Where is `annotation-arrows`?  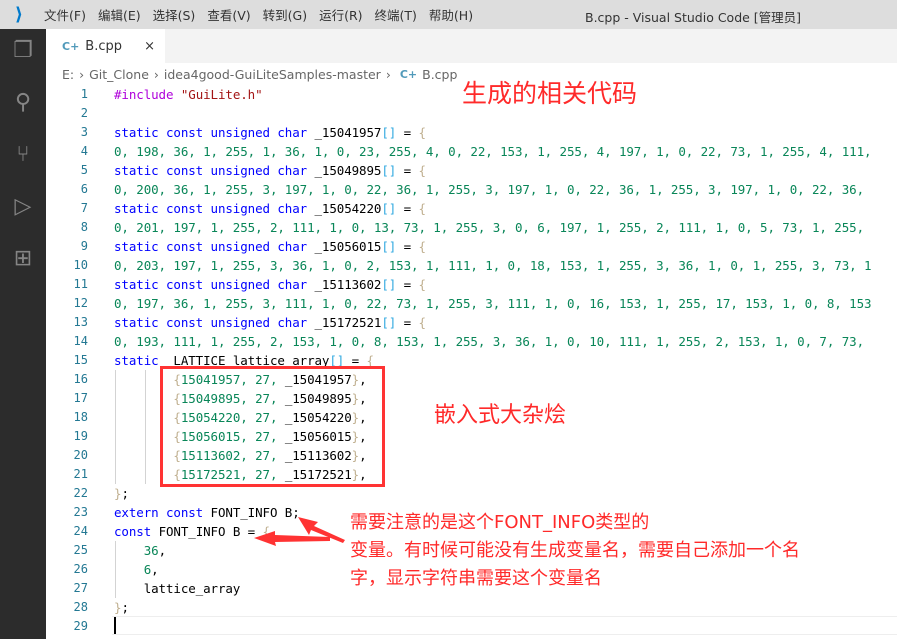
annotation-arrows is located at coordinates (299, 531).